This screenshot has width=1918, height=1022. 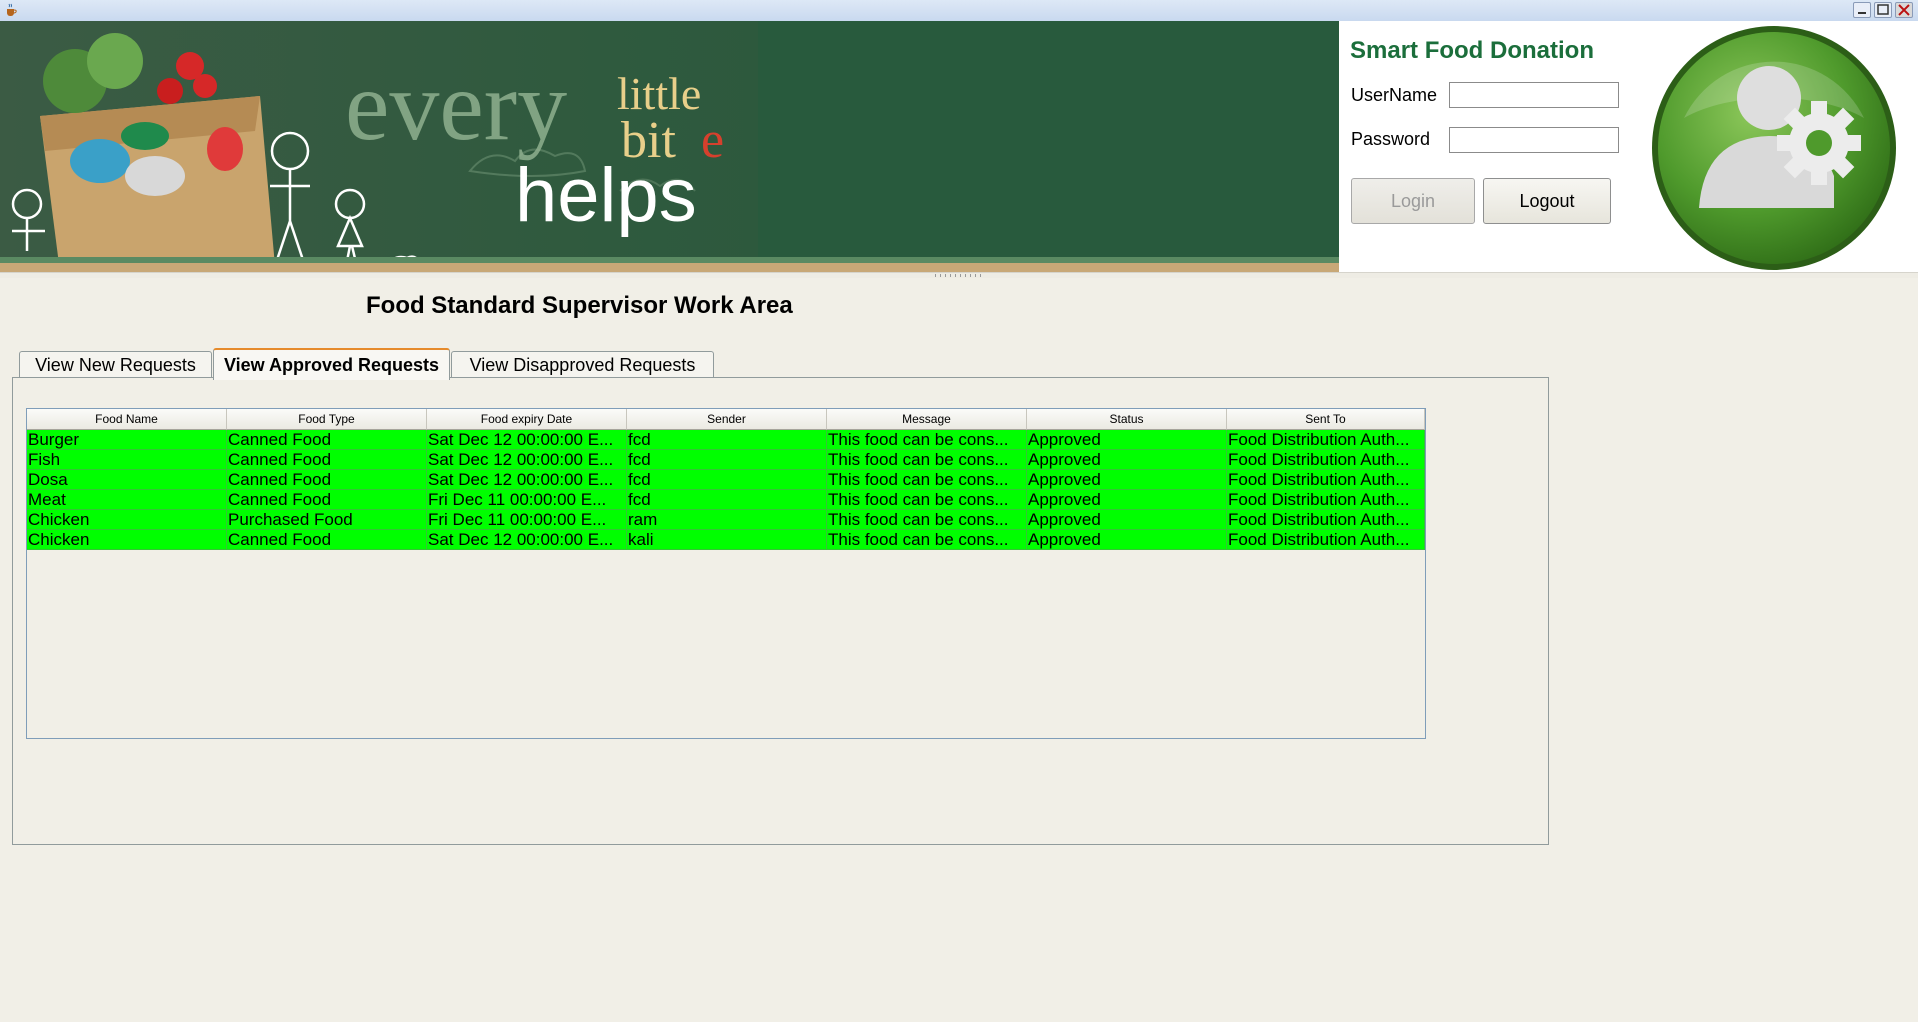 I want to click on column-header-sender: Sender, so click(x=727, y=419).